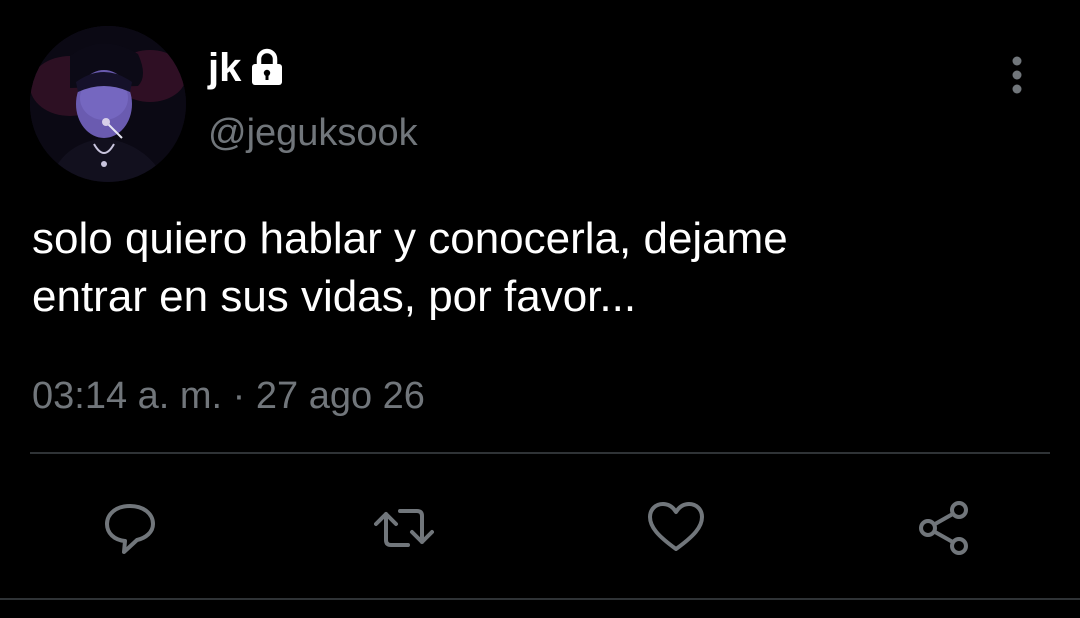 The image size is (1080, 618). I want to click on avatar, so click(108, 104).